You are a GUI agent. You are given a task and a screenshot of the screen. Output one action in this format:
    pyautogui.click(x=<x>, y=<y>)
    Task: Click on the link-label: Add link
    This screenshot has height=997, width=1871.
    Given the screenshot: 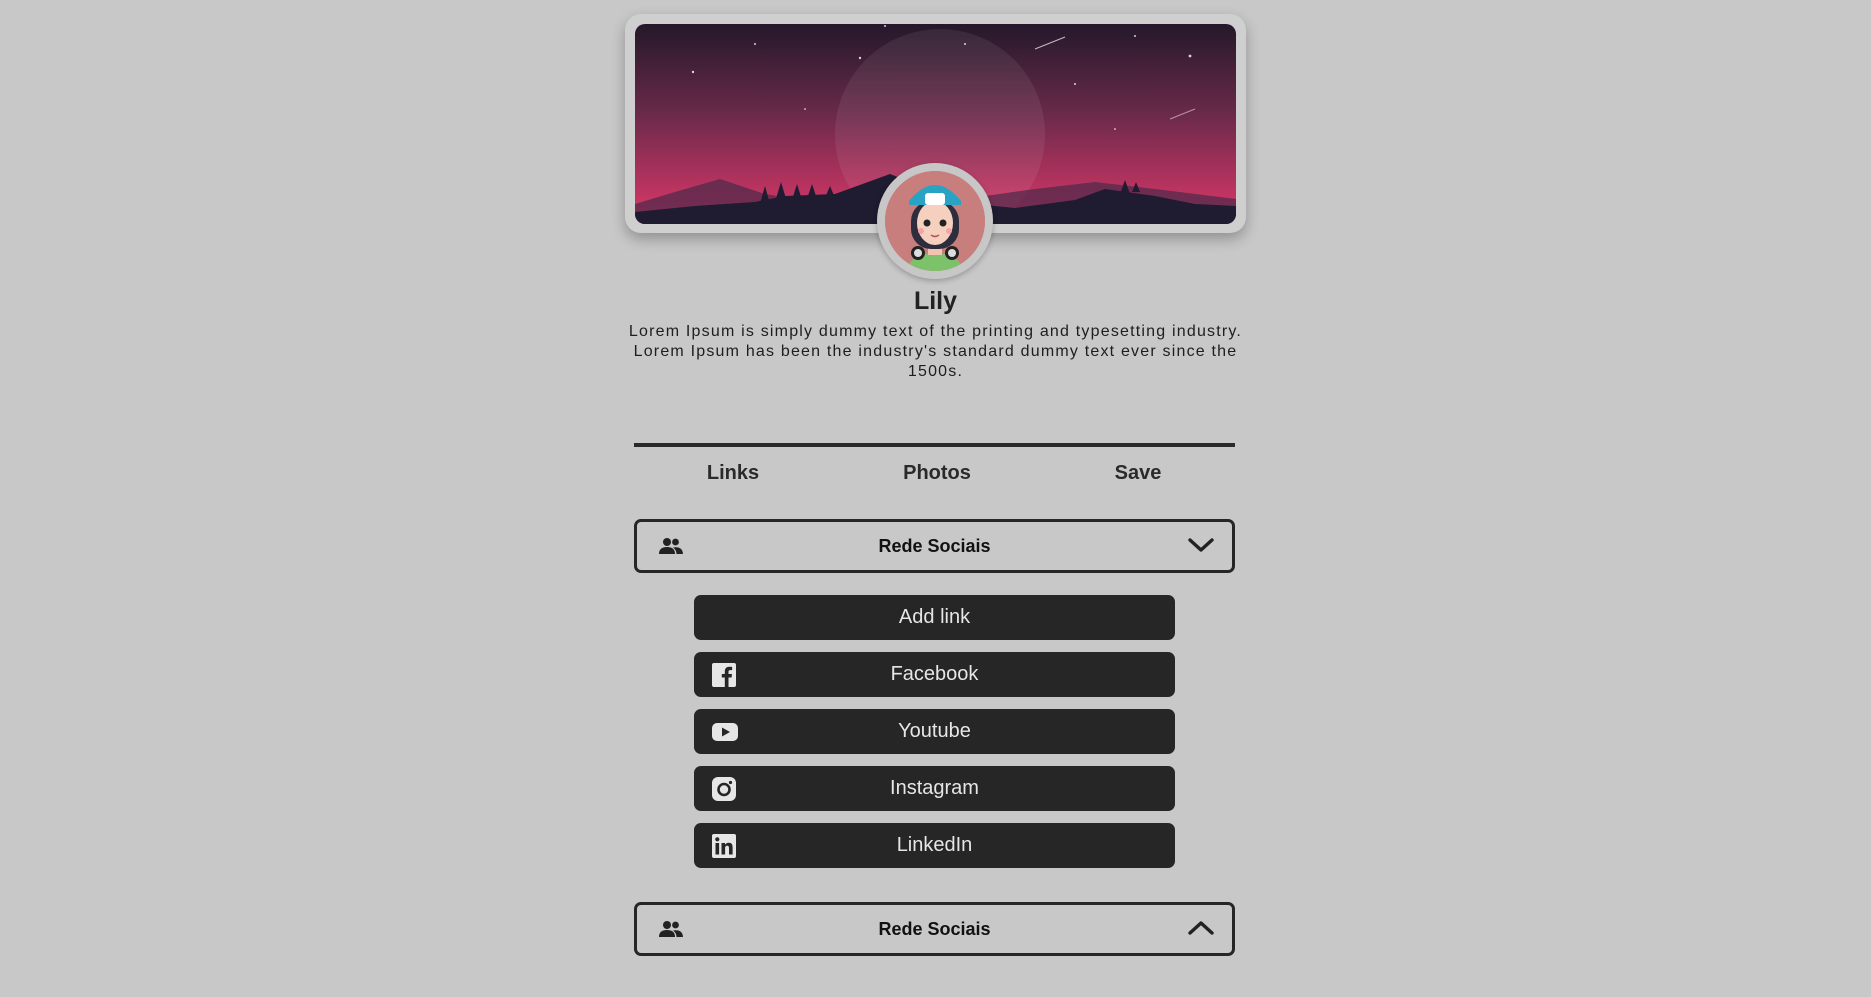 What is the action you would take?
    pyautogui.click(x=934, y=617)
    